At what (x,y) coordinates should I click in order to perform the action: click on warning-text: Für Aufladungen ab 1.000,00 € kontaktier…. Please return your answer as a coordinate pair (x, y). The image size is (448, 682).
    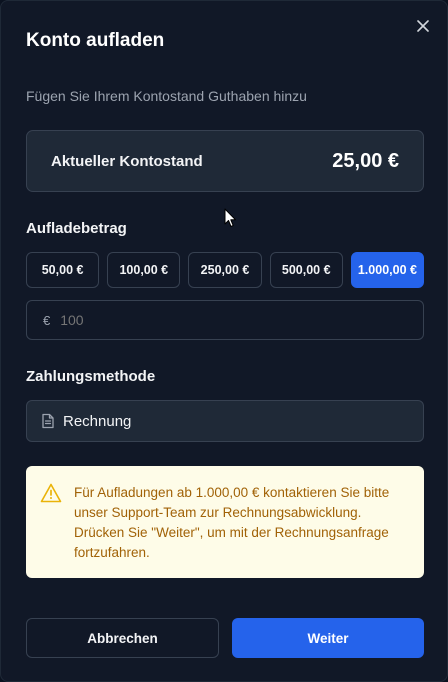
    Looking at the image, I should click on (232, 522).